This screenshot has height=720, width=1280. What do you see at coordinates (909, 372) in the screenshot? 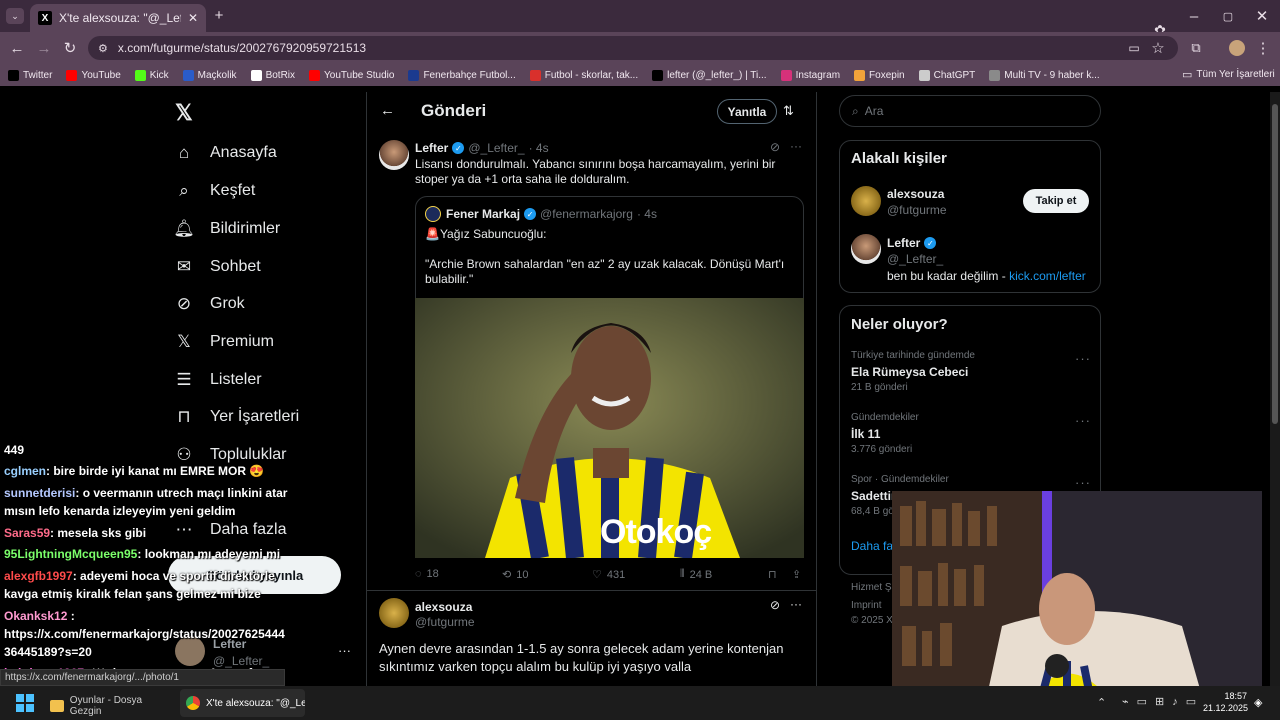
I see `trend-name: Ela Rümeysa Cebeci` at bounding box center [909, 372].